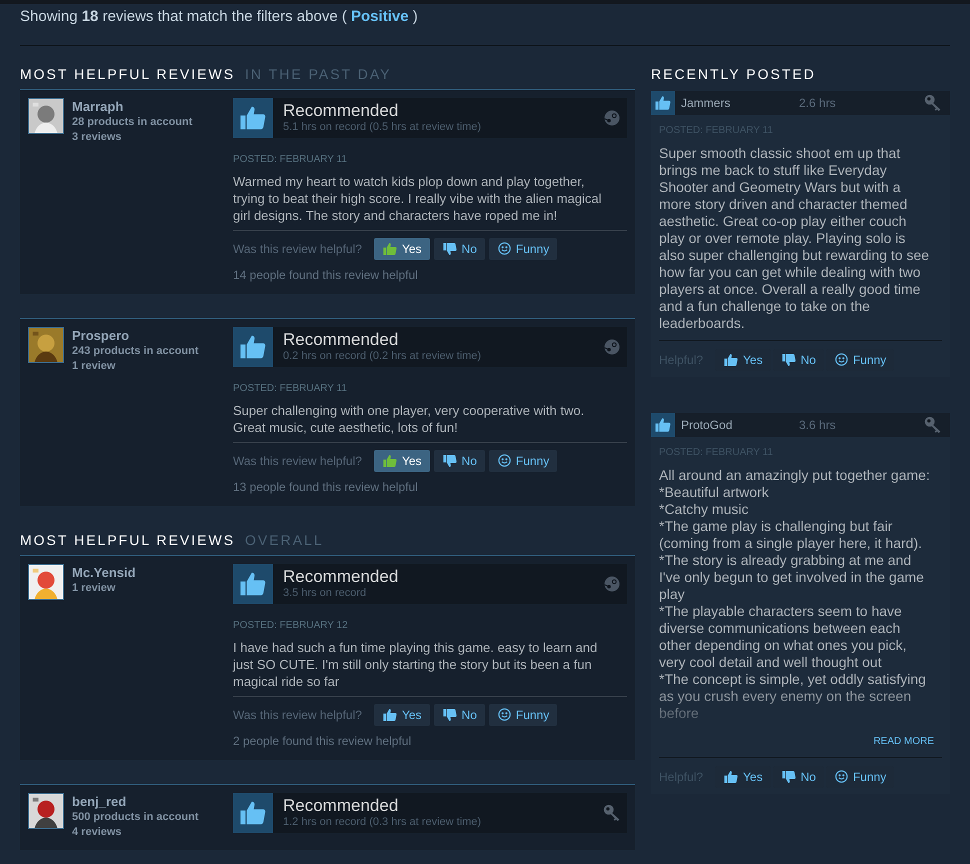 The height and width of the screenshot is (864, 970). What do you see at coordinates (325, 593) in the screenshot?
I see `playtime: 3.5 hrs on record` at bounding box center [325, 593].